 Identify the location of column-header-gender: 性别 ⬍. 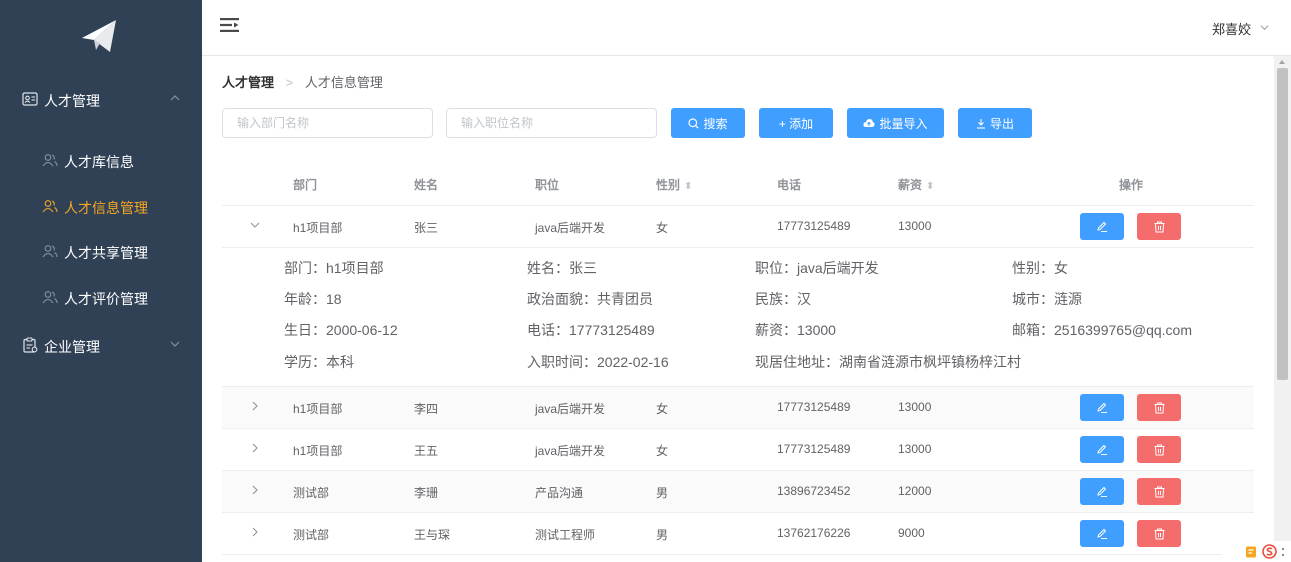
(674, 184).